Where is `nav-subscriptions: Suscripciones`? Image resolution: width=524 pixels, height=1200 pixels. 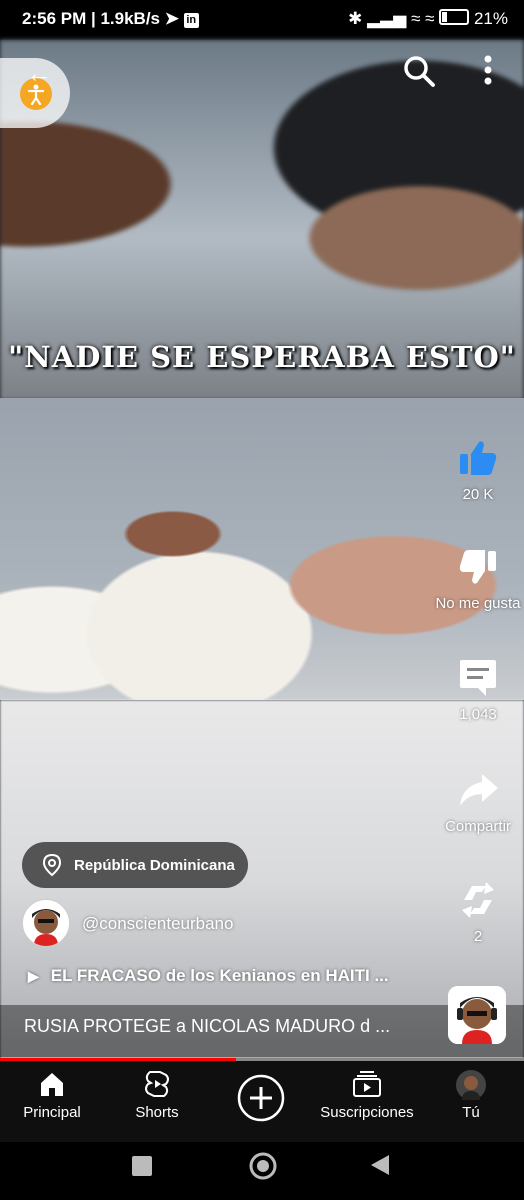 nav-subscriptions: Suscripciones is located at coordinates (367, 1095).